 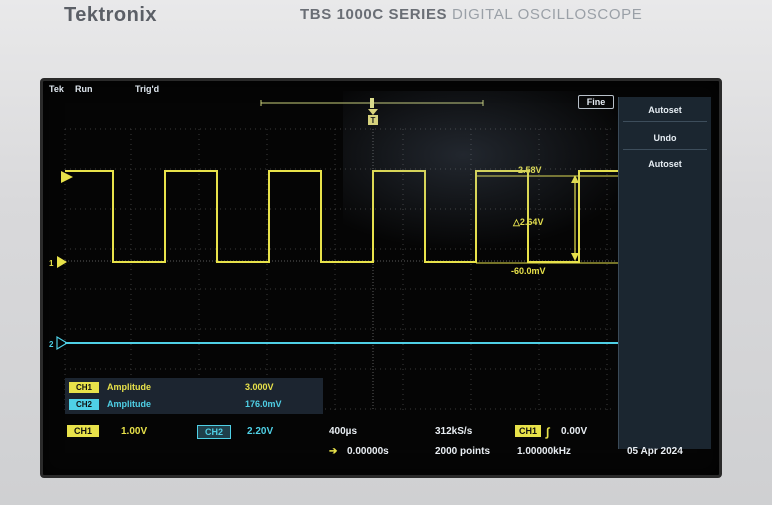 What do you see at coordinates (333, 451) in the screenshot?
I see `delay-arrow-icon: ➔` at bounding box center [333, 451].